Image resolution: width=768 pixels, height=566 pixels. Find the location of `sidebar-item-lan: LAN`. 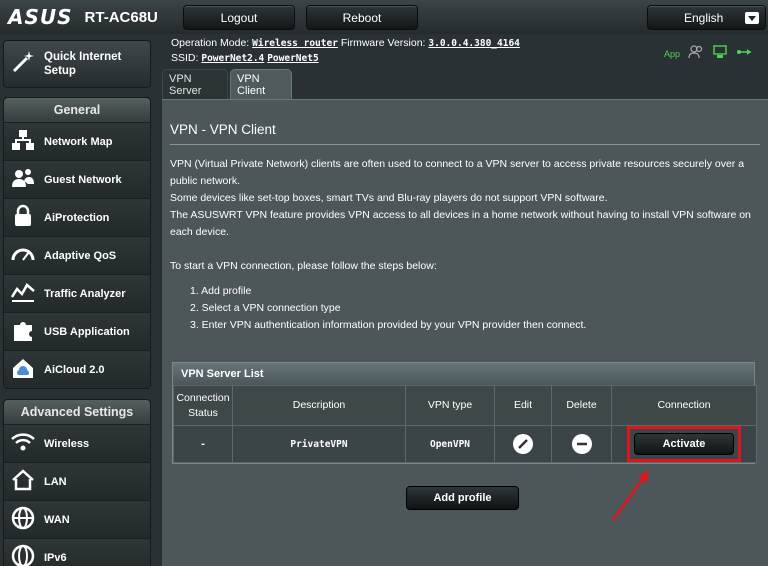

sidebar-item-lan: LAN is located at coordinates (77, 481).